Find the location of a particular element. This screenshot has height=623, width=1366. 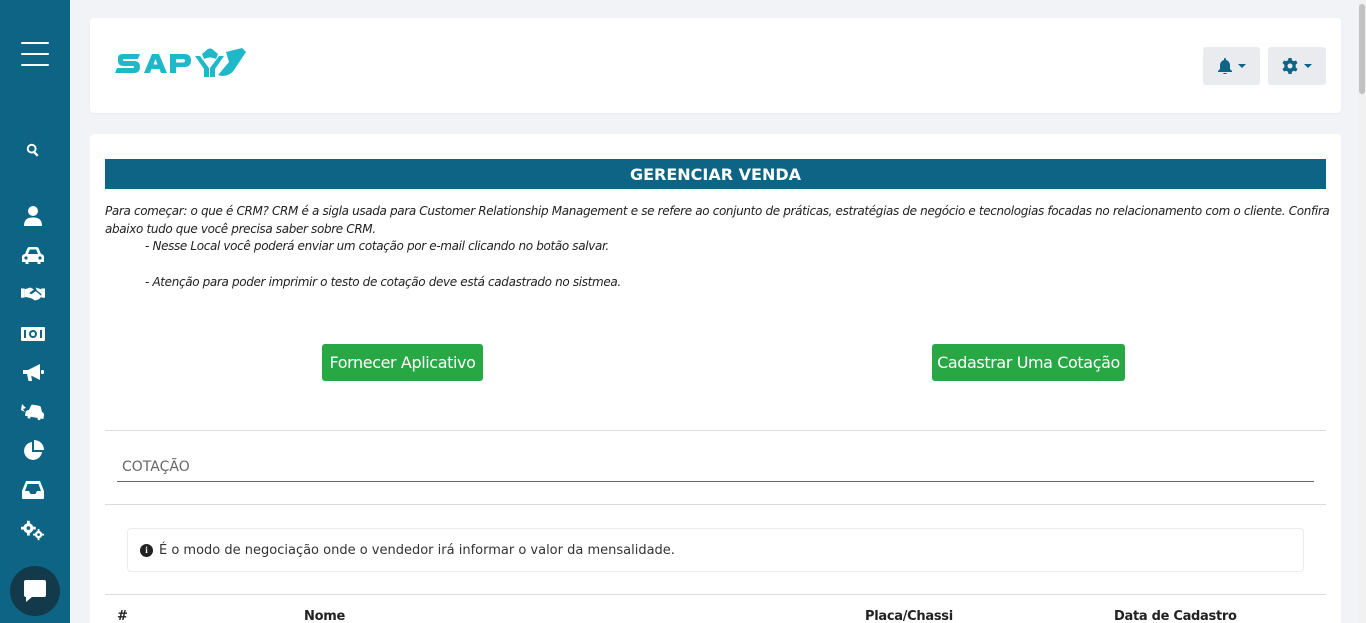

megaphone-icon is located at coordinates (33, 373).